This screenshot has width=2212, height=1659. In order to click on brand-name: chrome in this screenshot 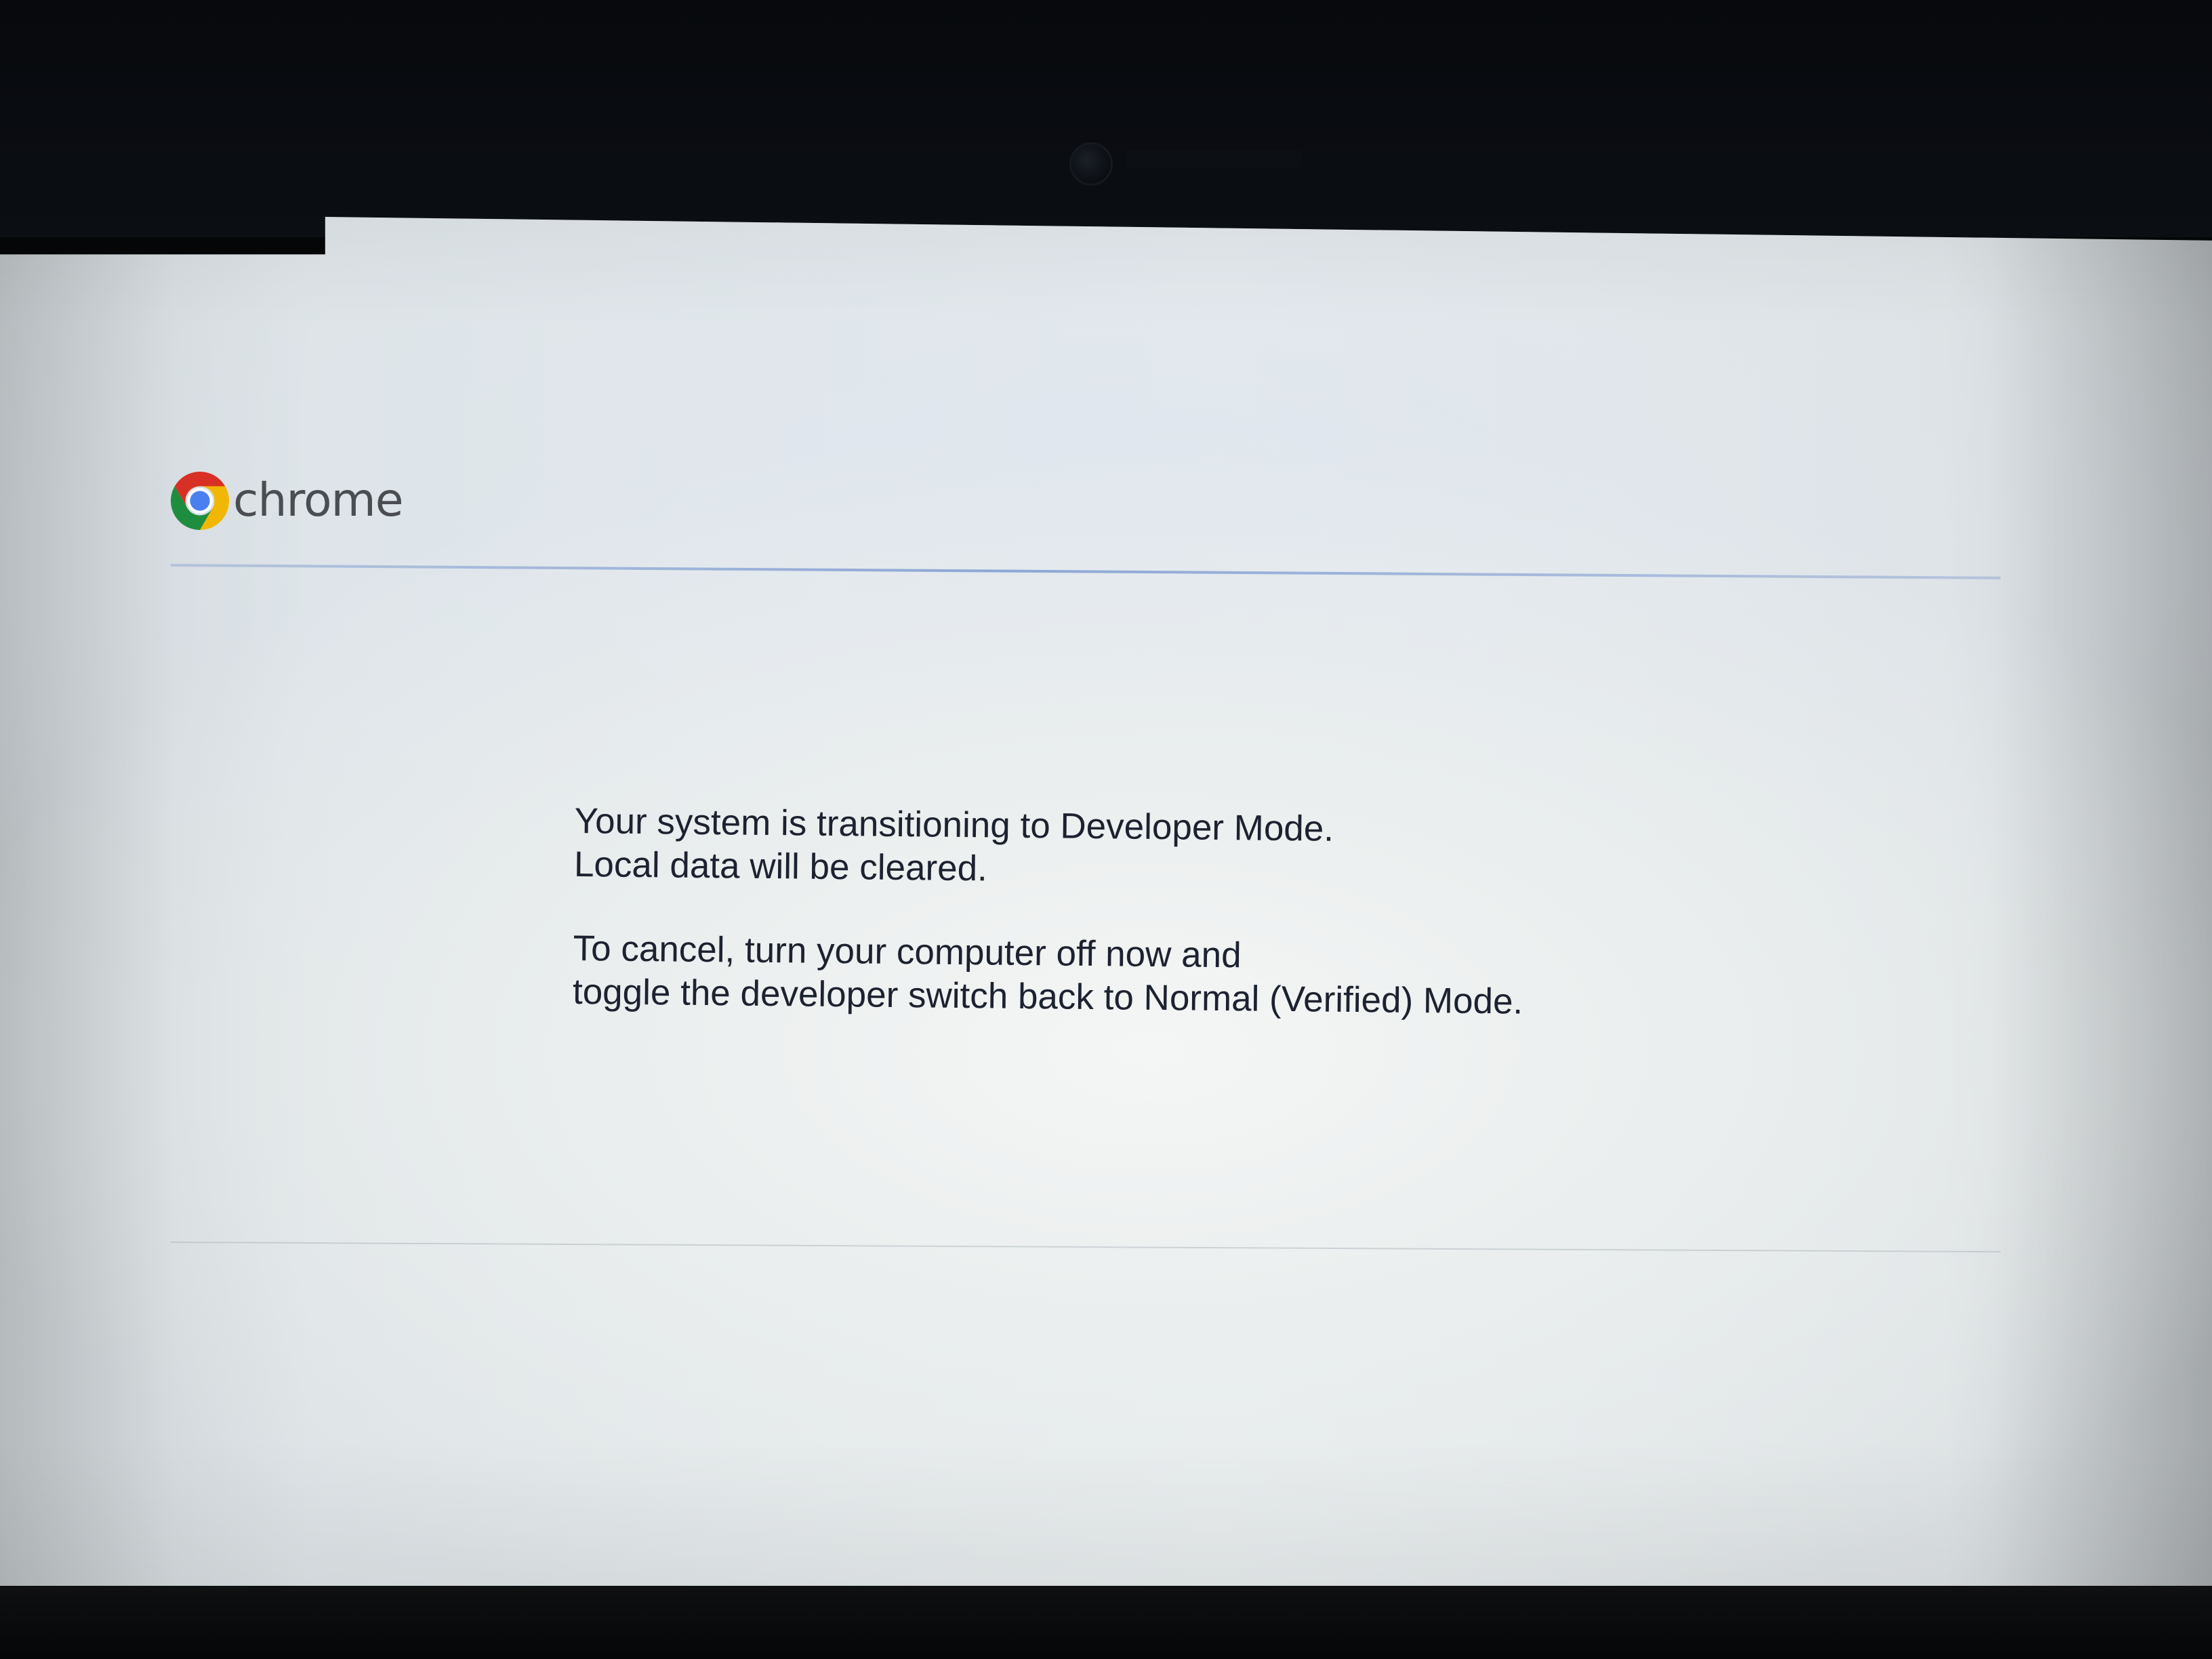, I will do `click(318, 500)`.